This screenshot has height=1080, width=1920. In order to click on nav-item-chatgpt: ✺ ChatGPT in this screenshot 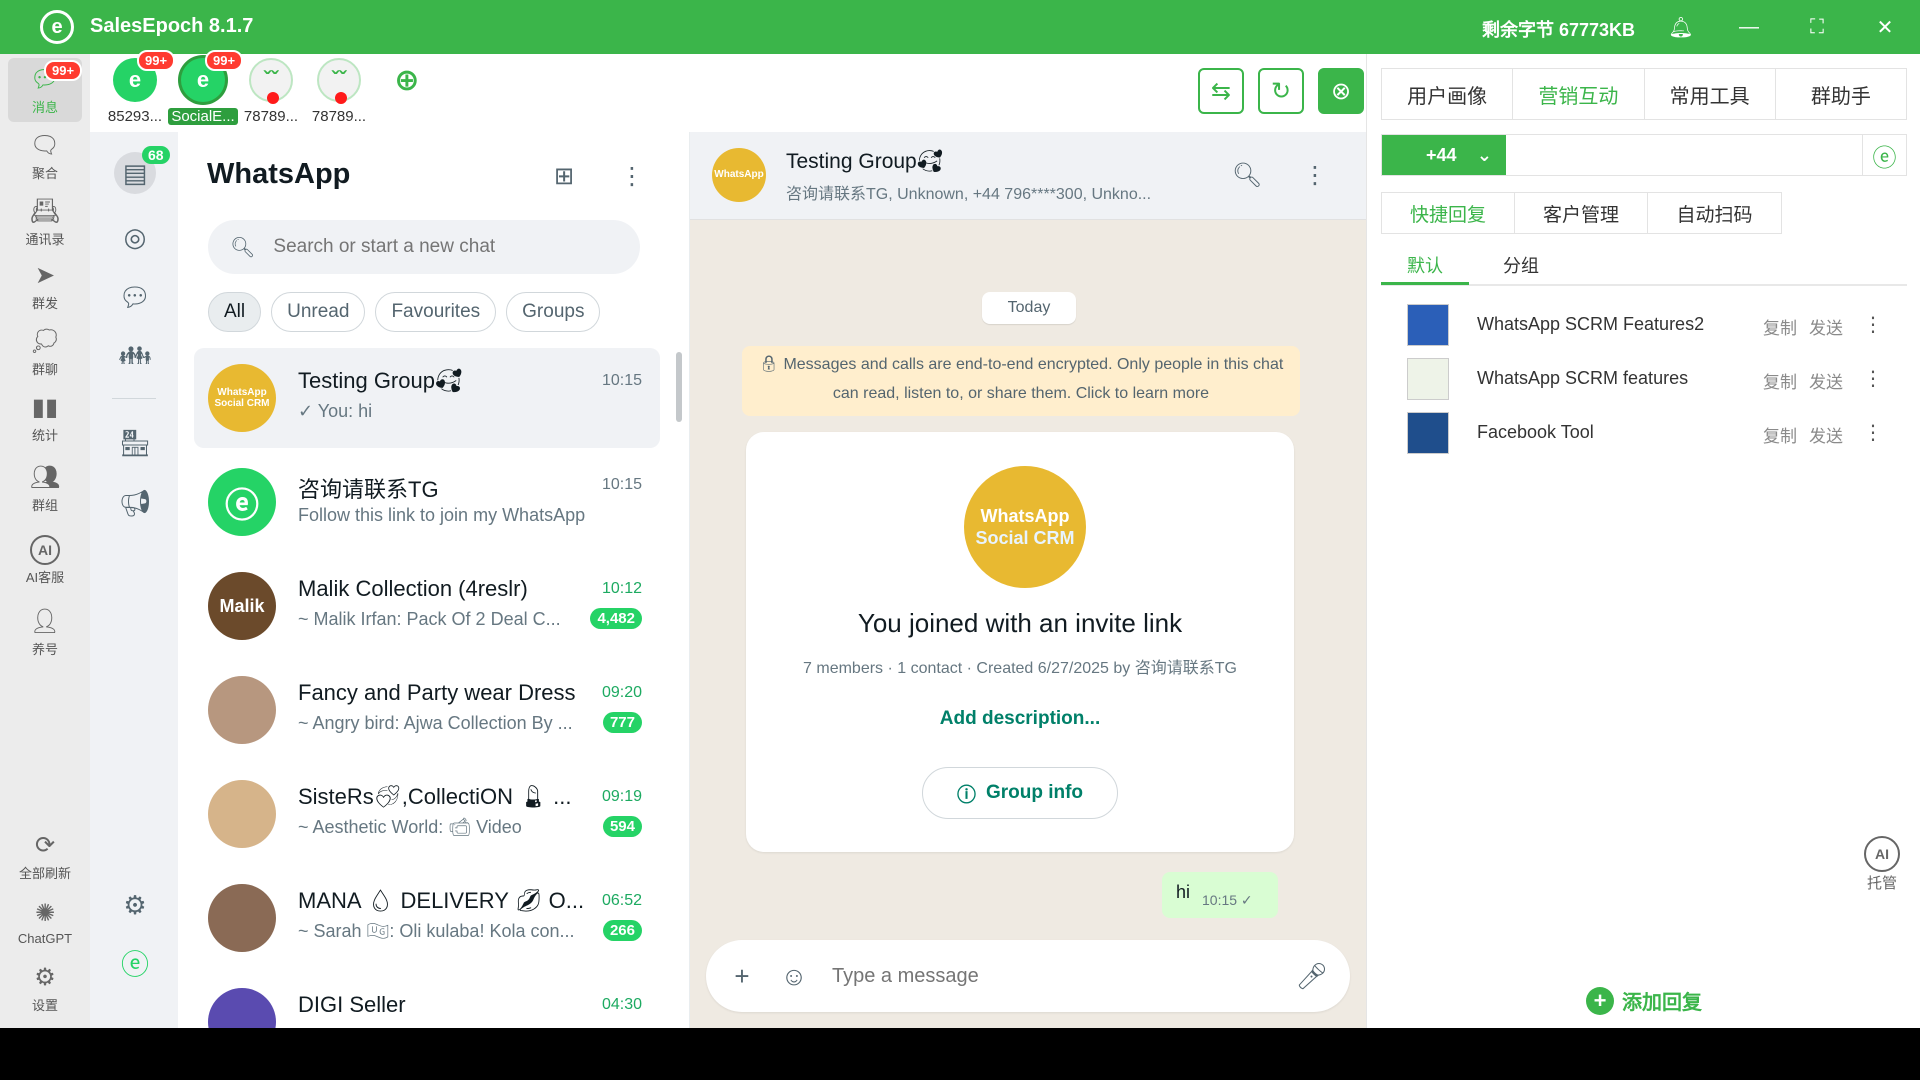, I will do `click(45, 922)`.